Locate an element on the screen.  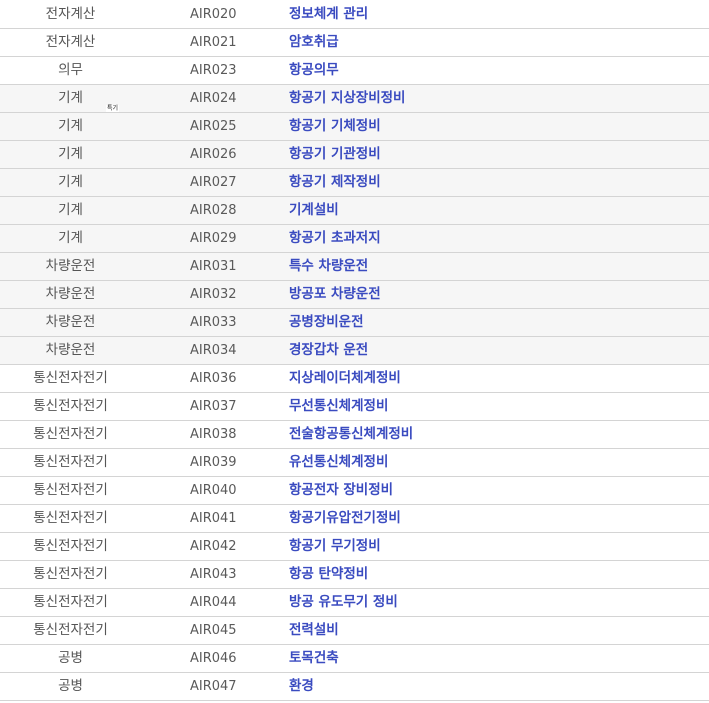
table-row: 차량운전 AIR032 방공포 차량운전 is located at coordinates (354, 295).